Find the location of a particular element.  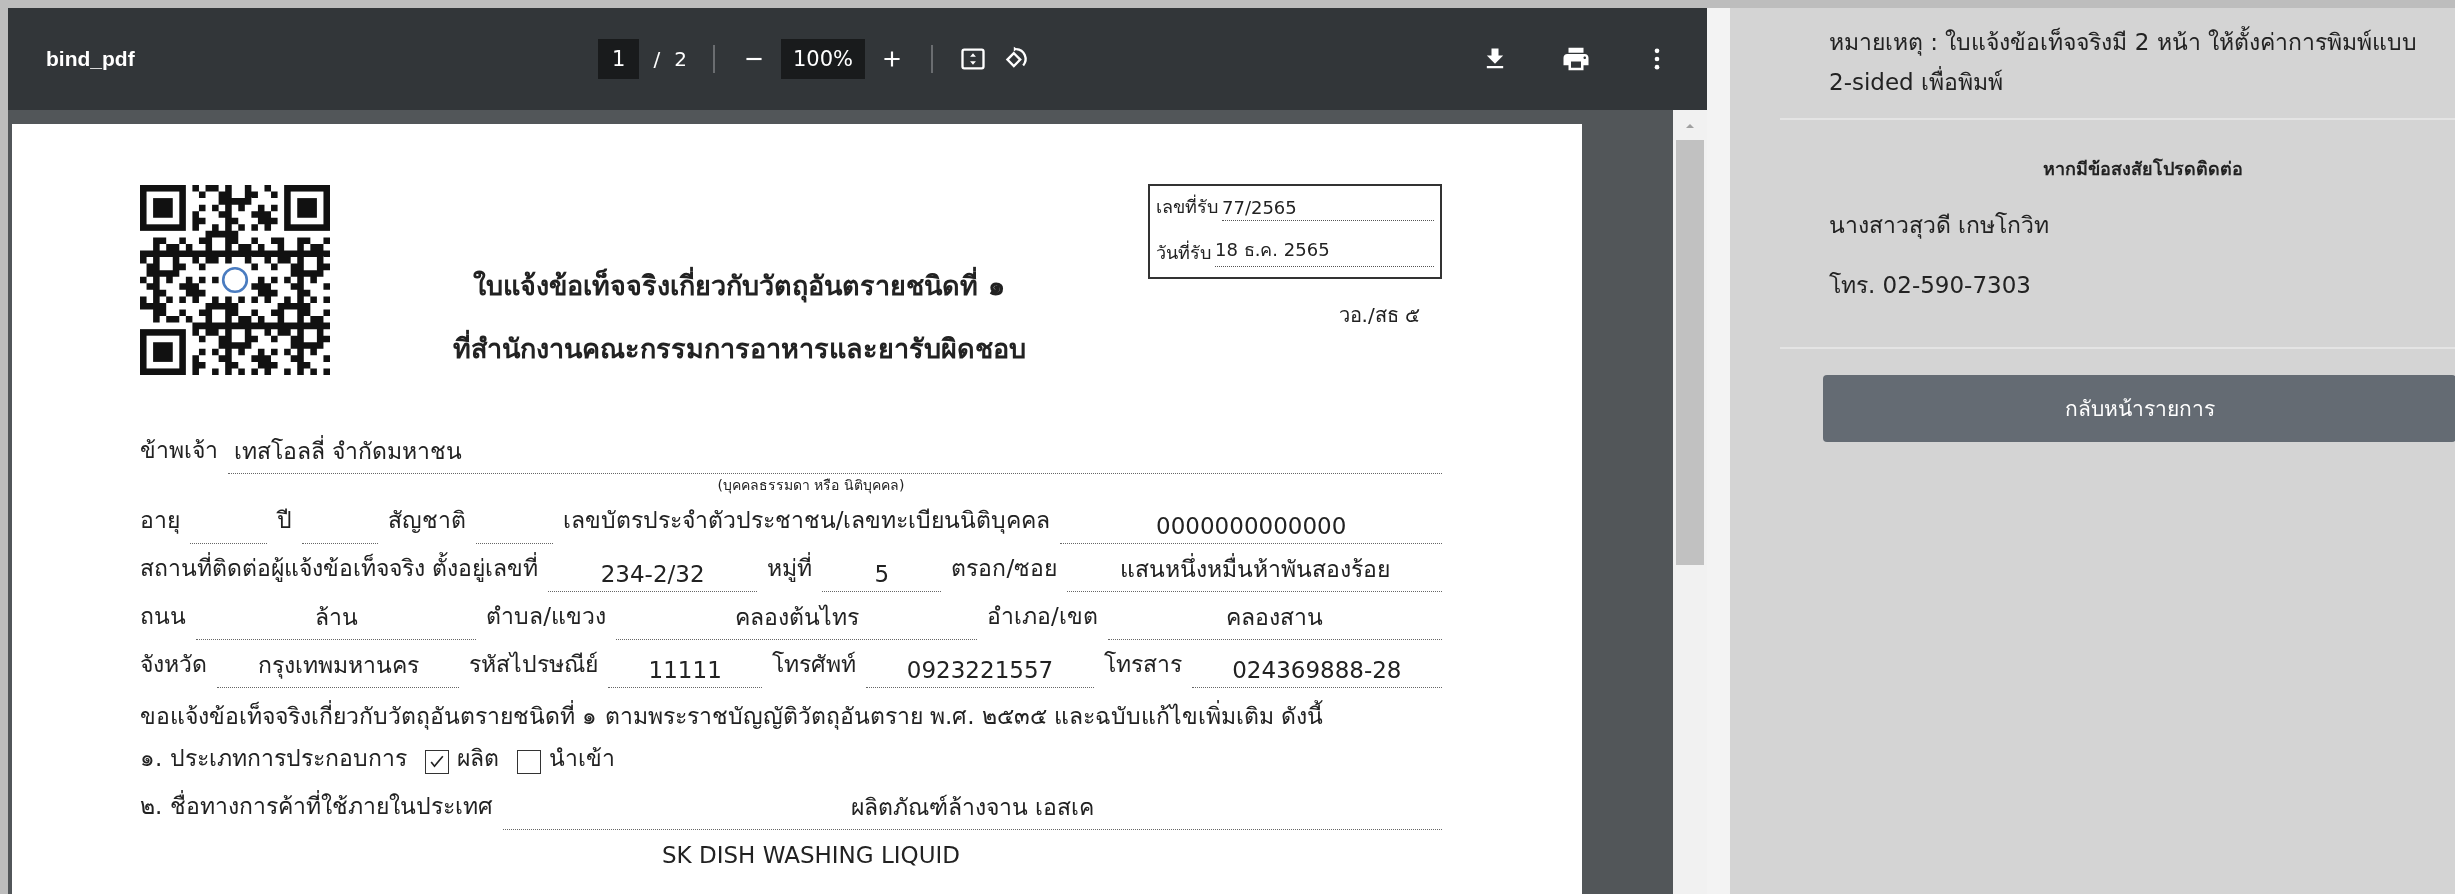

back-button: กลับหน้ารายการ is located at coordinates (2139, 408).